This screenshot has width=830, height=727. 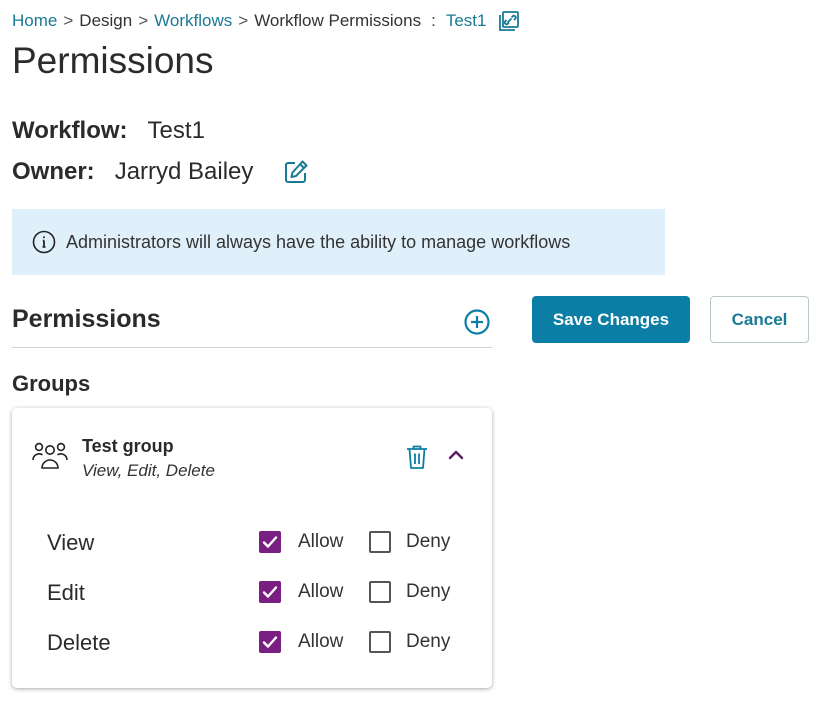 What do you see at coordinates (53, 171) in the screenshot?
I see `owner-label: Owner:` at bounding box center [53, 171].